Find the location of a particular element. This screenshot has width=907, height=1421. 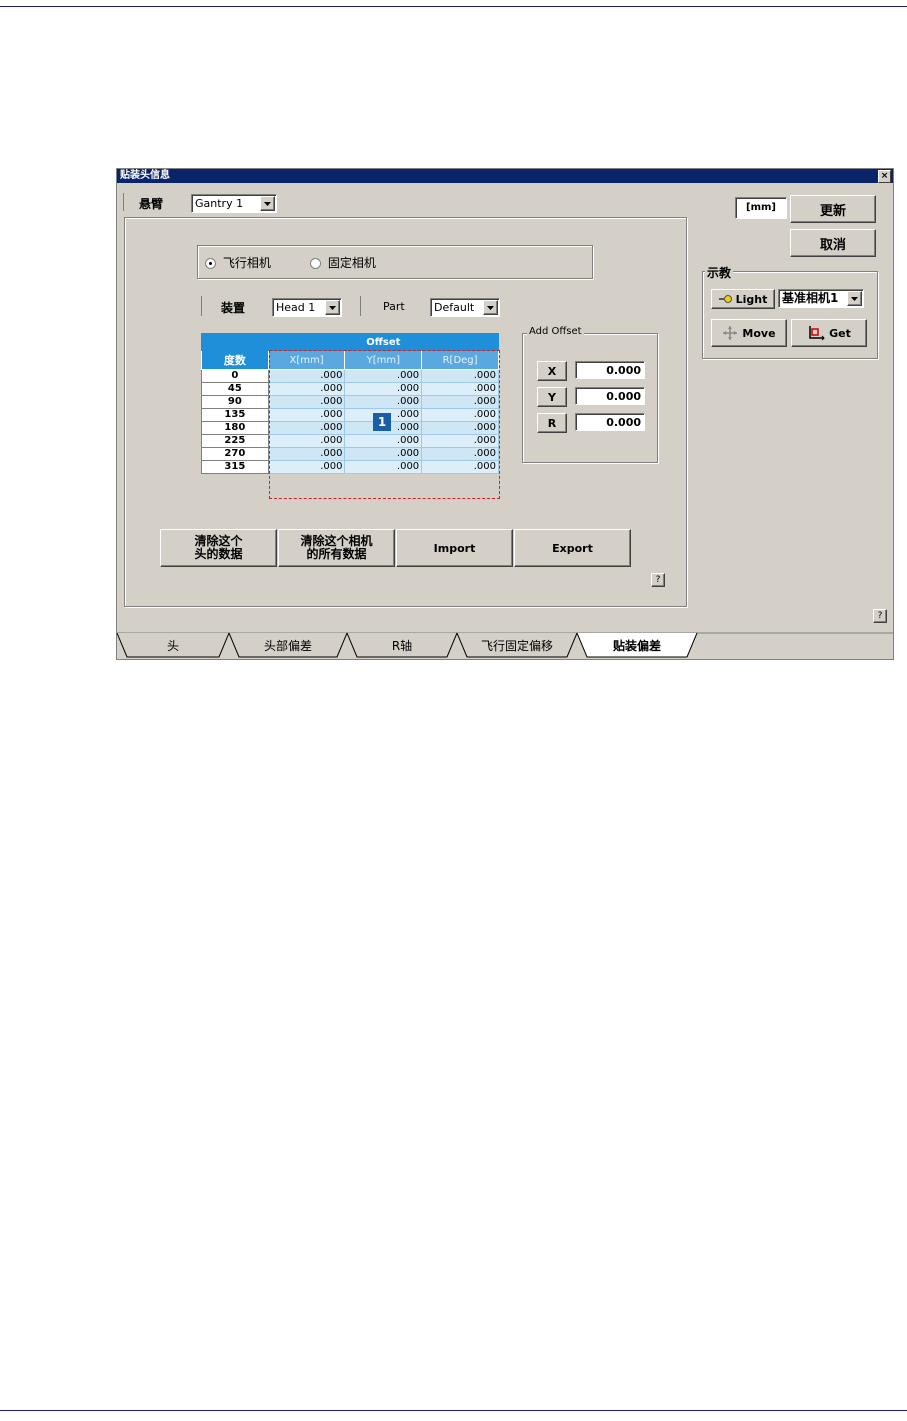

flying-camera-radio is located at coordinates (210, 263).